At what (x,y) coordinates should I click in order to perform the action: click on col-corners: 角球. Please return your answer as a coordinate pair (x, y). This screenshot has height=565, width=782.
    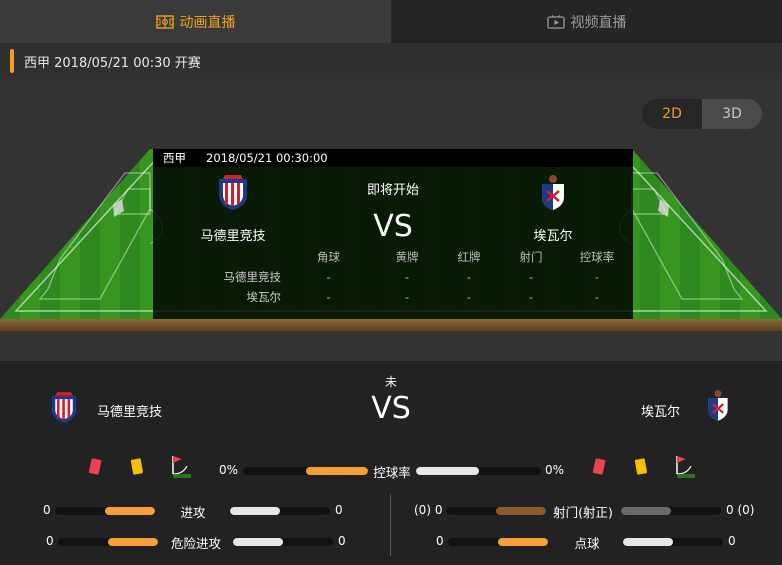
    Looking at the image, I should click on (328, 257).